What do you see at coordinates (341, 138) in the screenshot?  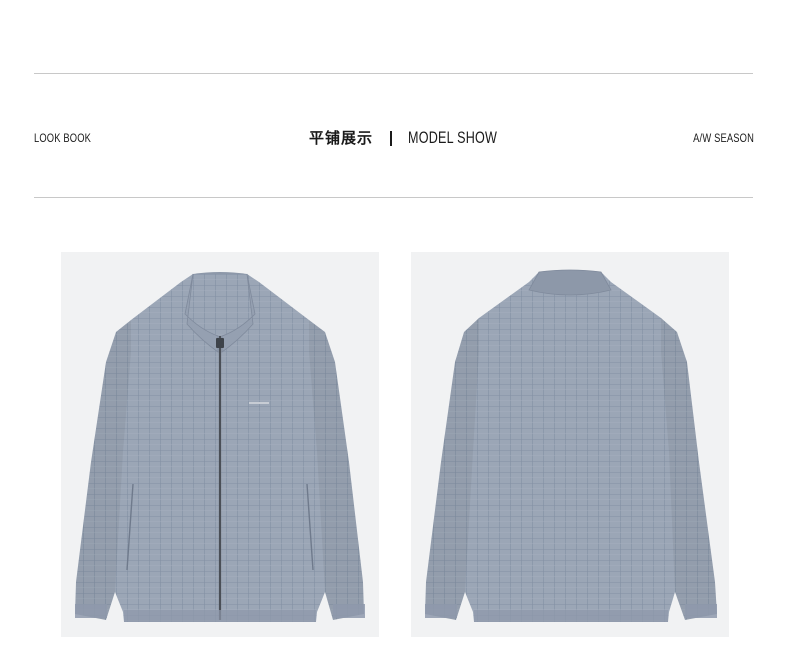 I see `section-title-cn: 平铺展示` at bounding box center [341, 138].